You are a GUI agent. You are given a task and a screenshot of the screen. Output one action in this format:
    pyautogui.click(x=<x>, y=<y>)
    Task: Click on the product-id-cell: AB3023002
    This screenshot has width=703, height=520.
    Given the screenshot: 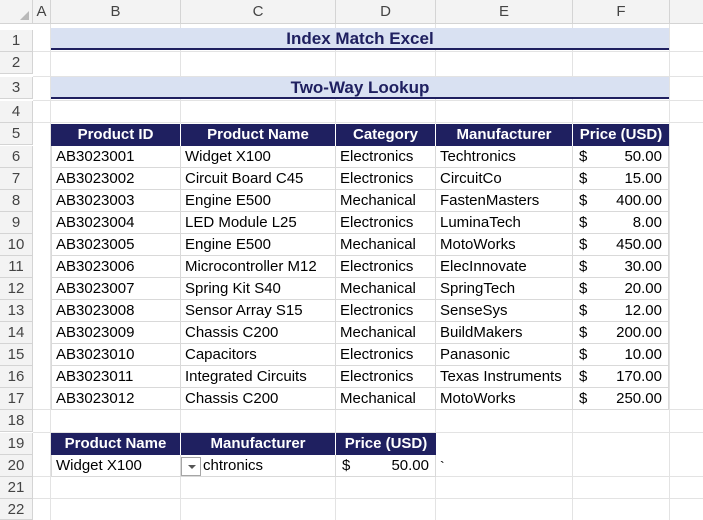 What is the action you would take?
    pyautogui.click(x=116, y=179)
    